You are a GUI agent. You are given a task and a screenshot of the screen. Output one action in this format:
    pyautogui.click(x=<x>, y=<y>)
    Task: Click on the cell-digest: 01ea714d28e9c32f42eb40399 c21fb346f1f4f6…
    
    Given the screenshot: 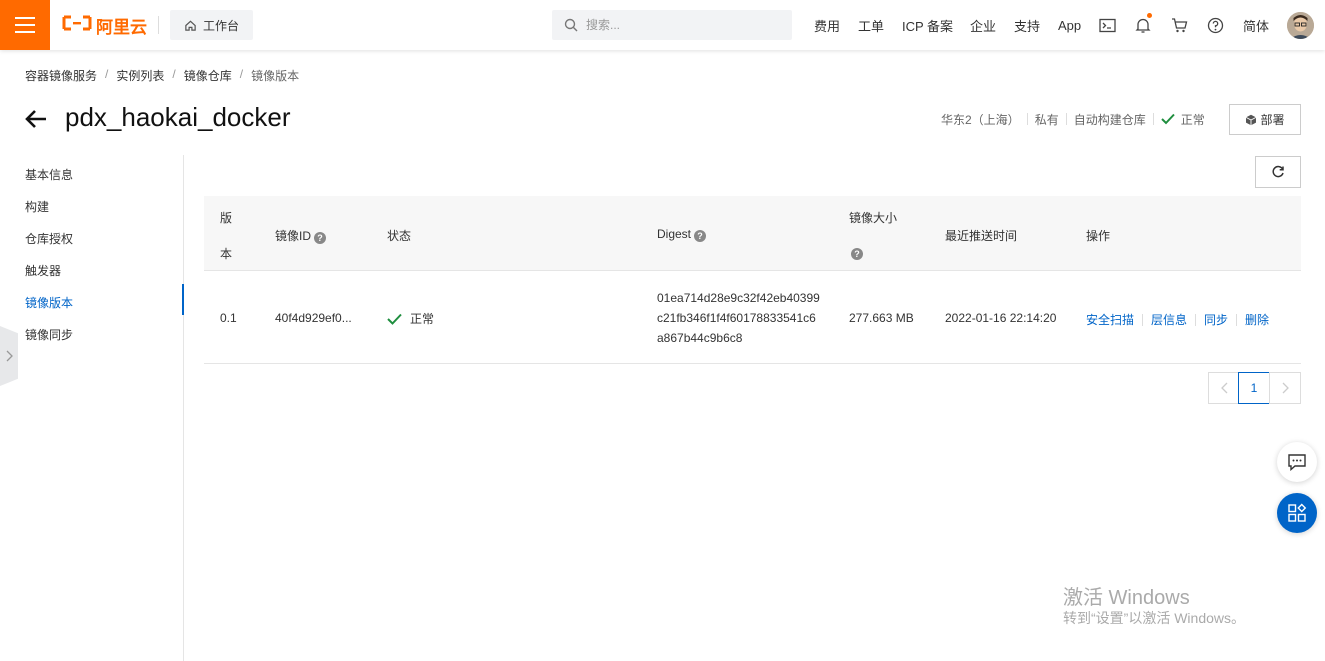 What is the action you would take?
    pyautogui.click(x=738, y=318)
    